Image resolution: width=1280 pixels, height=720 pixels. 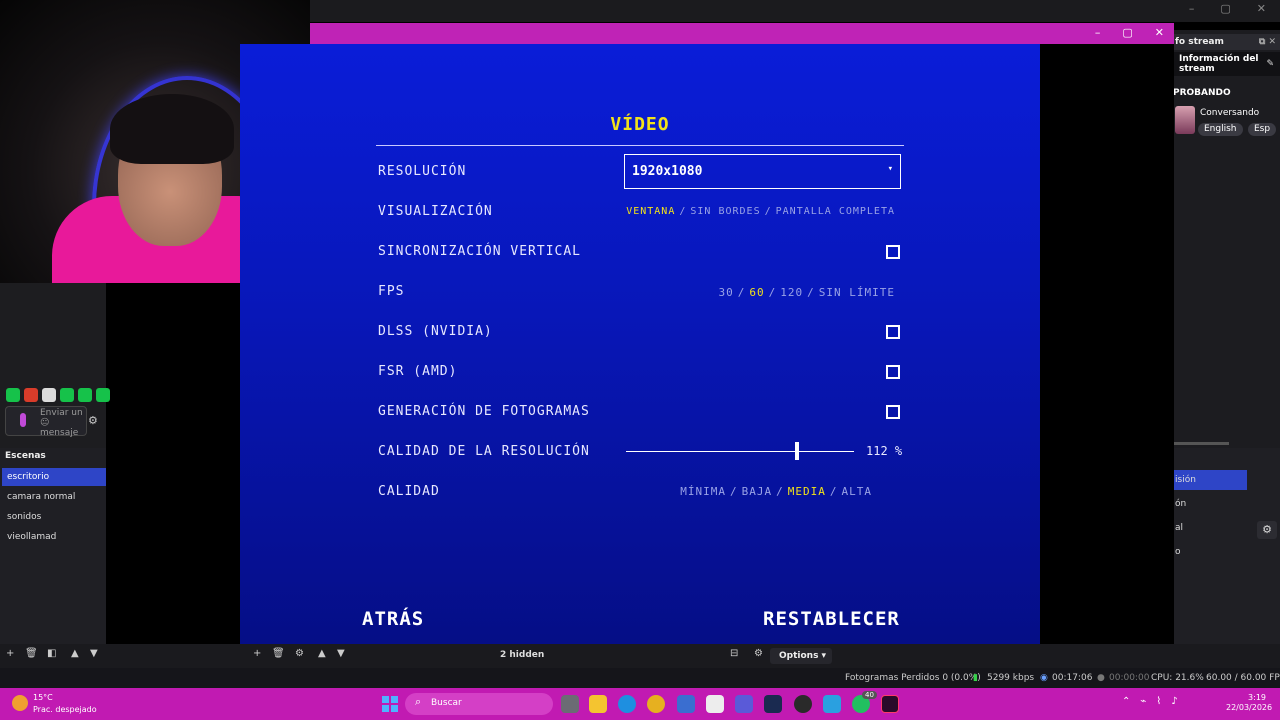 What do you see at coordinates (1201, 443) in the screenshot?
I see `horizontal-scrollbar` at bounding box center [1201, 443].